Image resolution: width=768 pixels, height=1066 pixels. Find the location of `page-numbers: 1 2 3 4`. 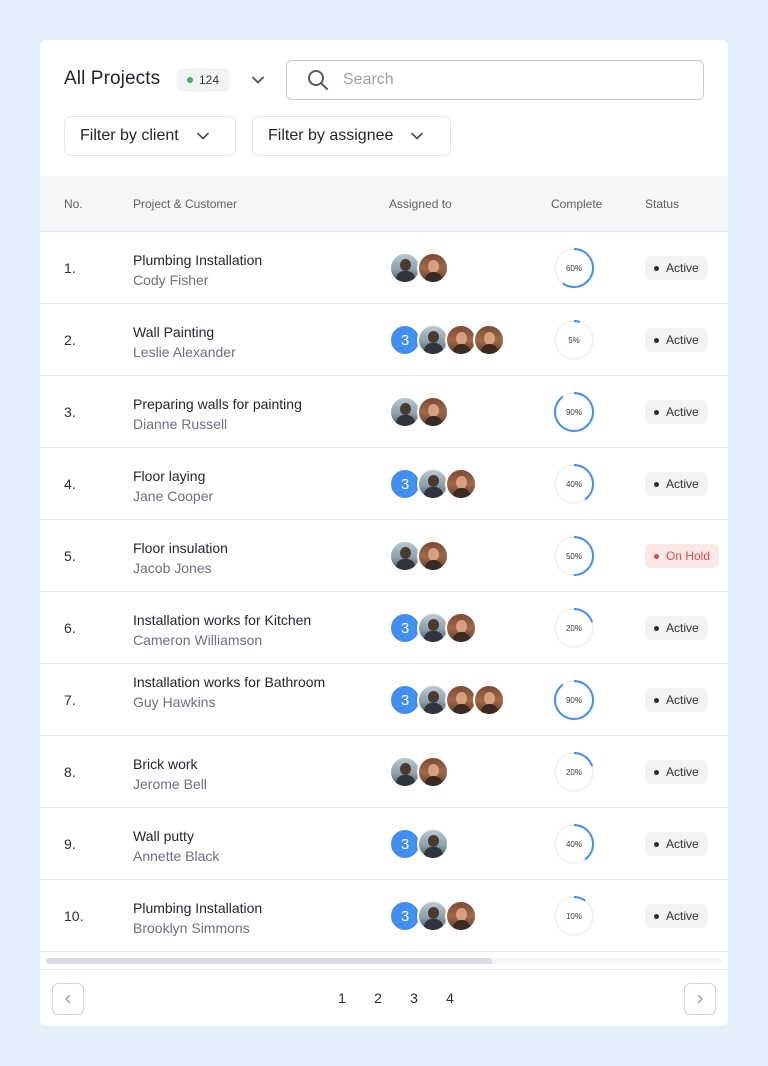

page-numbers: 1 2 3 4 is located at coordinates (396, 998).